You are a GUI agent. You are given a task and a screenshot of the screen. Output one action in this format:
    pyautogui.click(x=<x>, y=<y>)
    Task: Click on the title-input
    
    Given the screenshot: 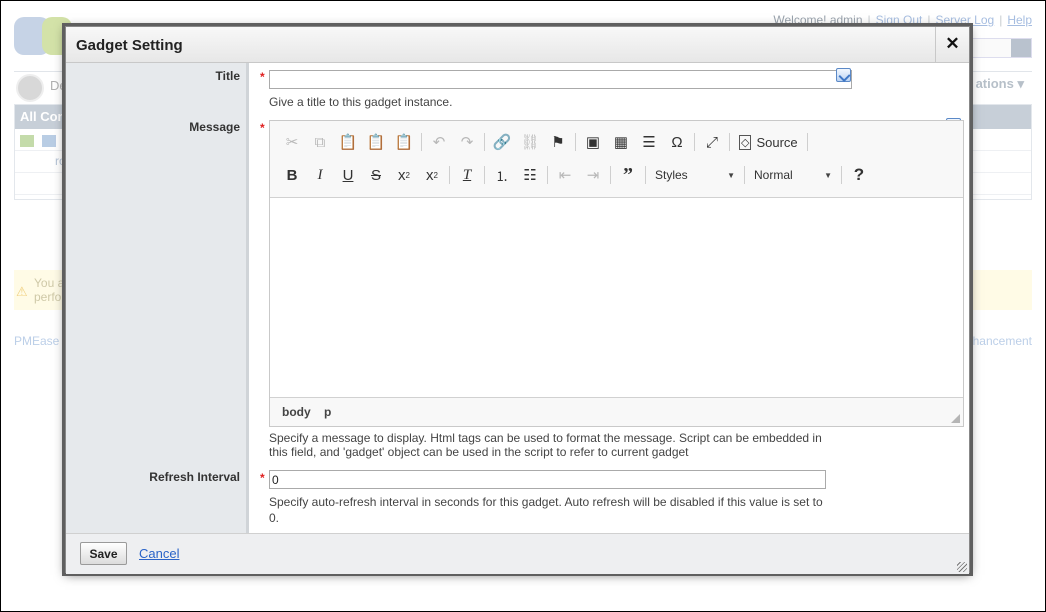 What is the action you would take?
    pyautogui.click(x=560, y=79)
    